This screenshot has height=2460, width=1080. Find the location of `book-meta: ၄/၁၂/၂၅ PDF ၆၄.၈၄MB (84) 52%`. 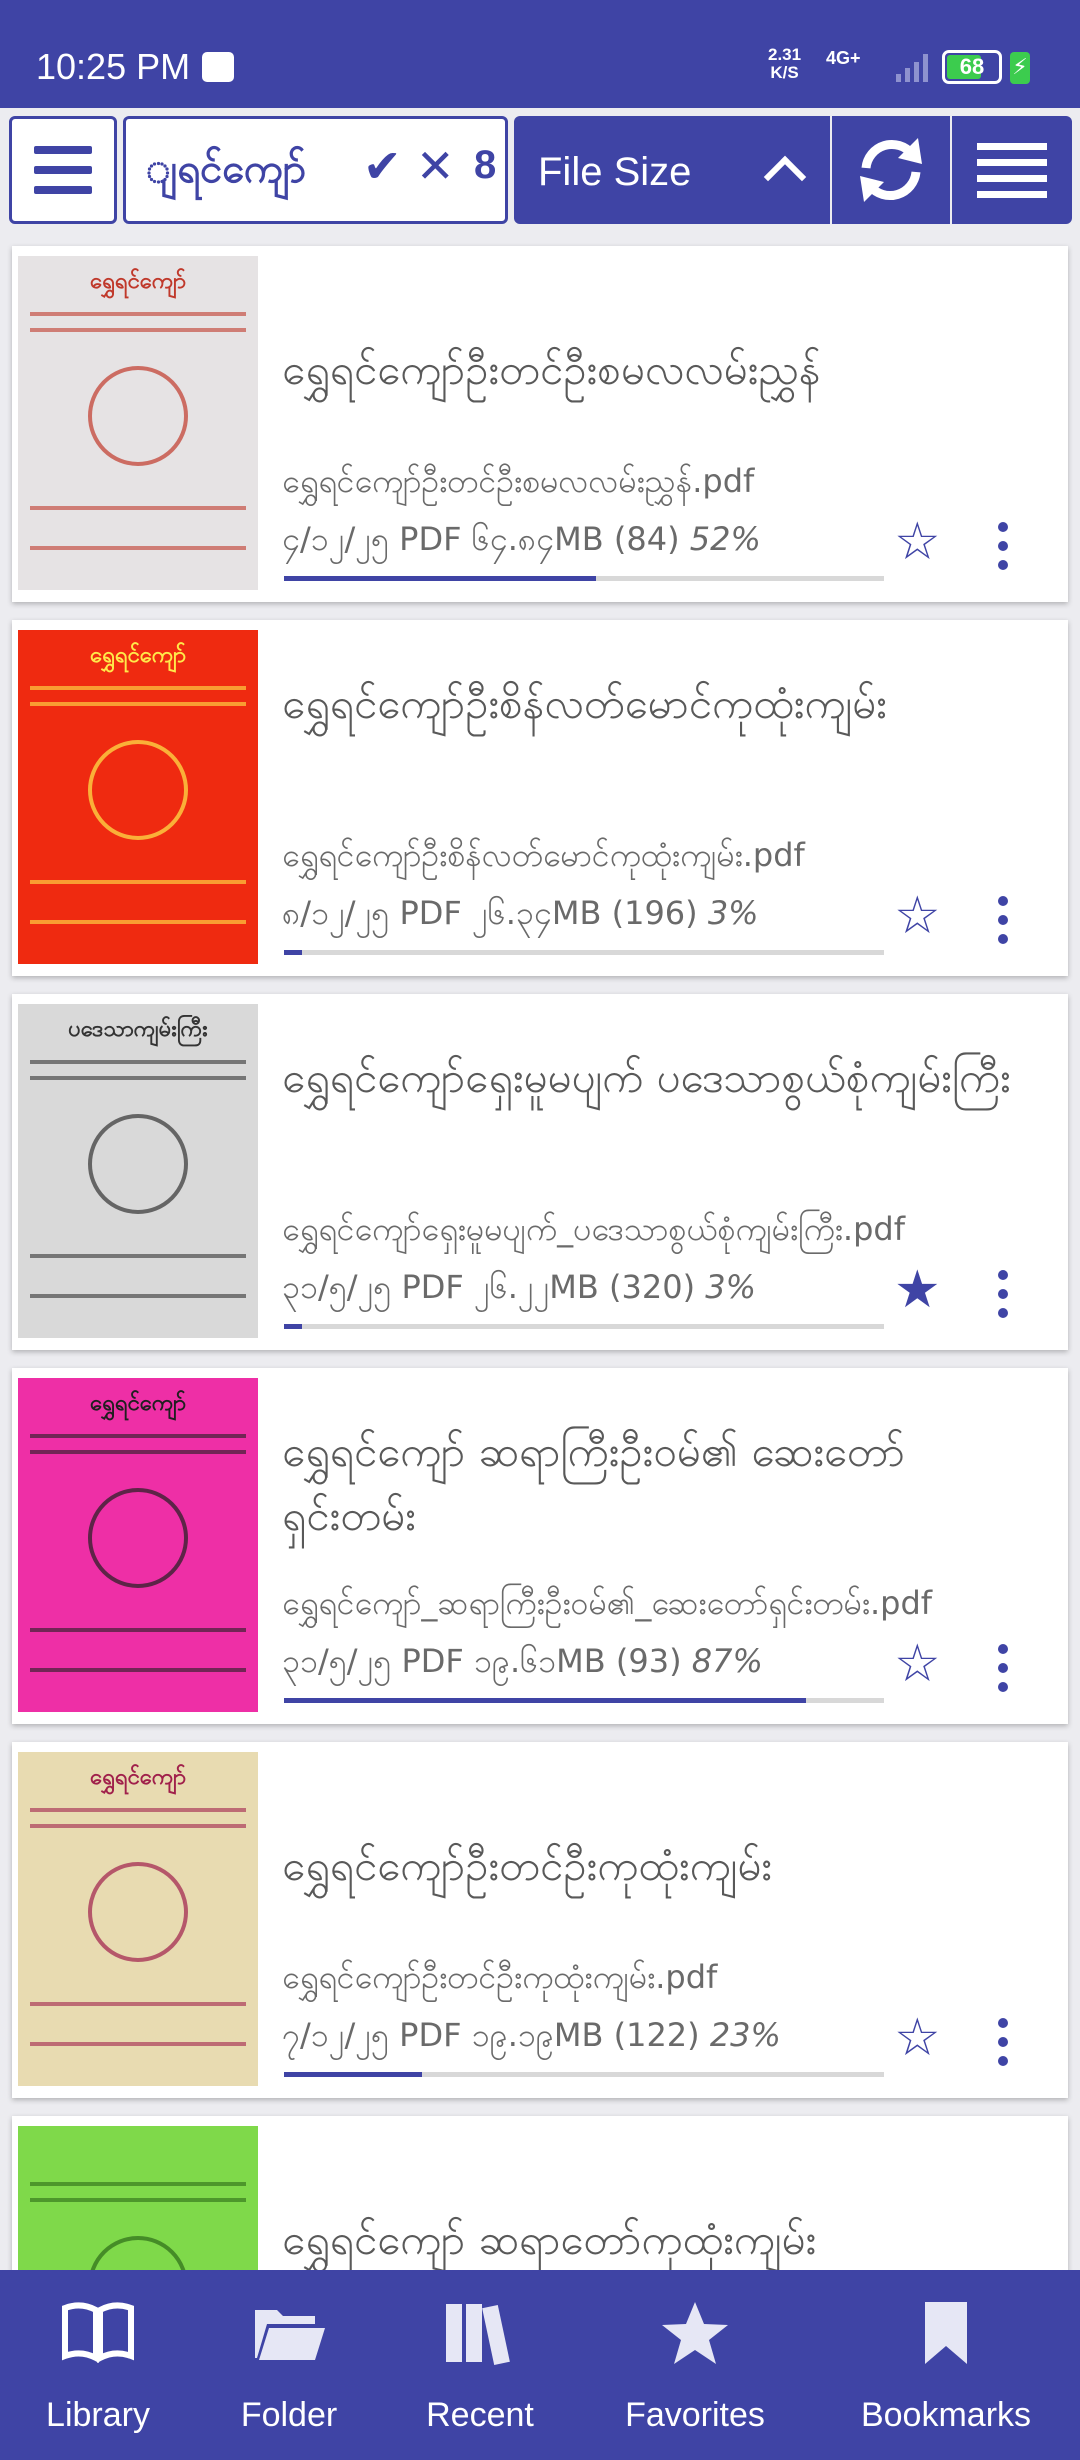

book-meta: ၄/၁၂/၂၅ PDF ၆၄.၈၄MB (84) 52% is located at coordinates (521, 542).